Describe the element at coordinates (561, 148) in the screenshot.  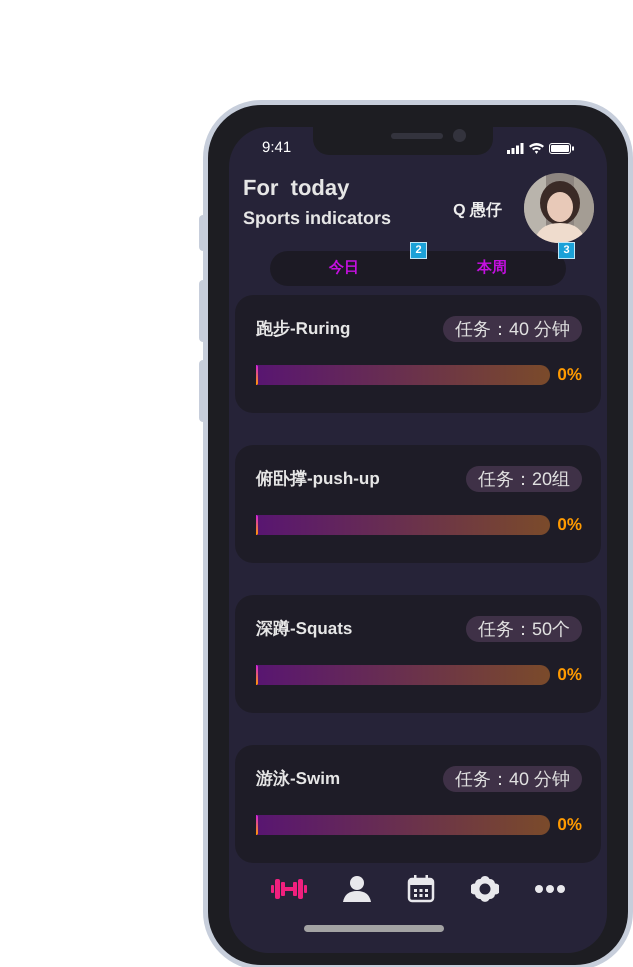
I see `battery-icon` at that location.